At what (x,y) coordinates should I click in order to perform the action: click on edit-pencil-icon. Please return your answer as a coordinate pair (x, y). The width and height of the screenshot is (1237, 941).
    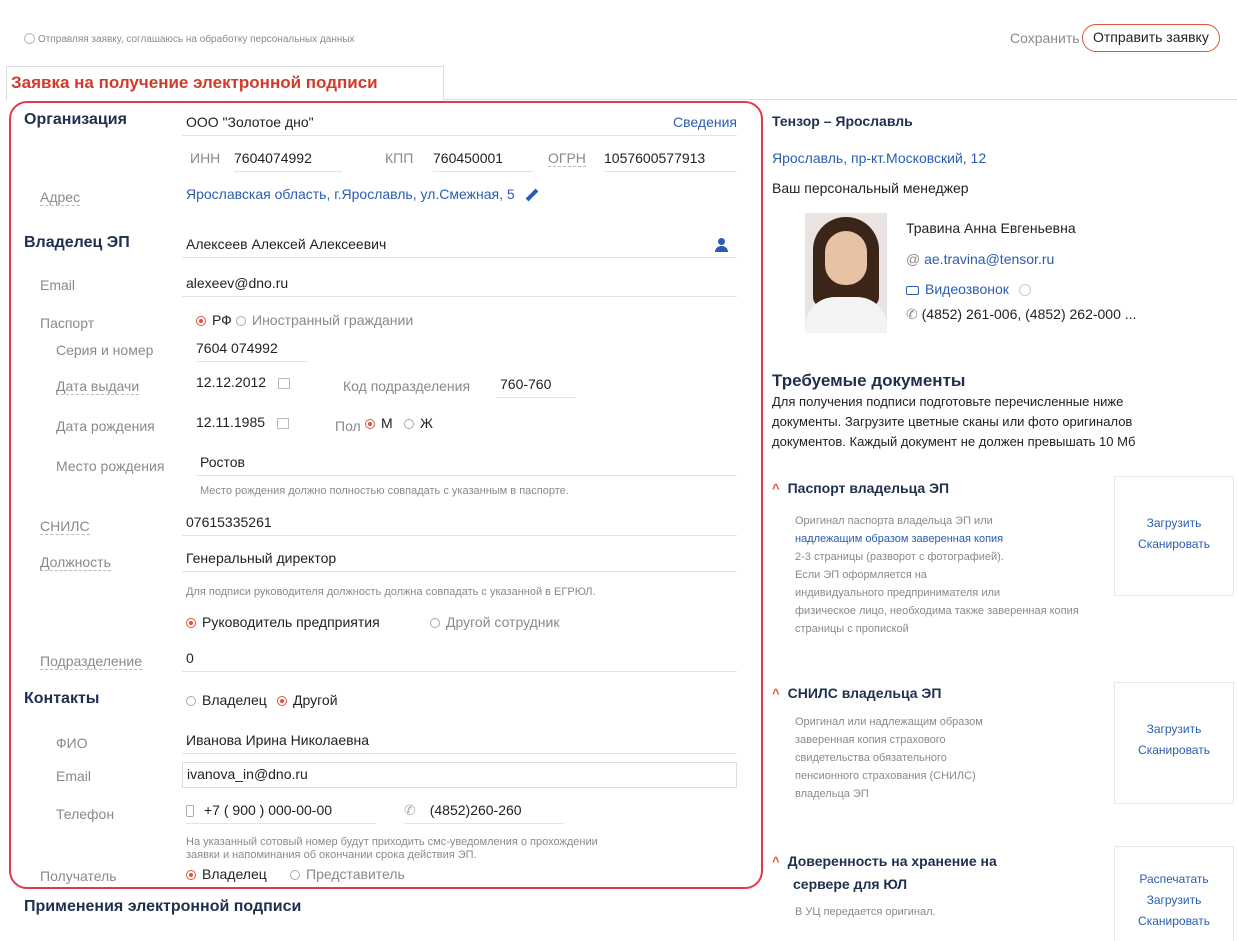
    Looking at the image, I should click on (531, 195).